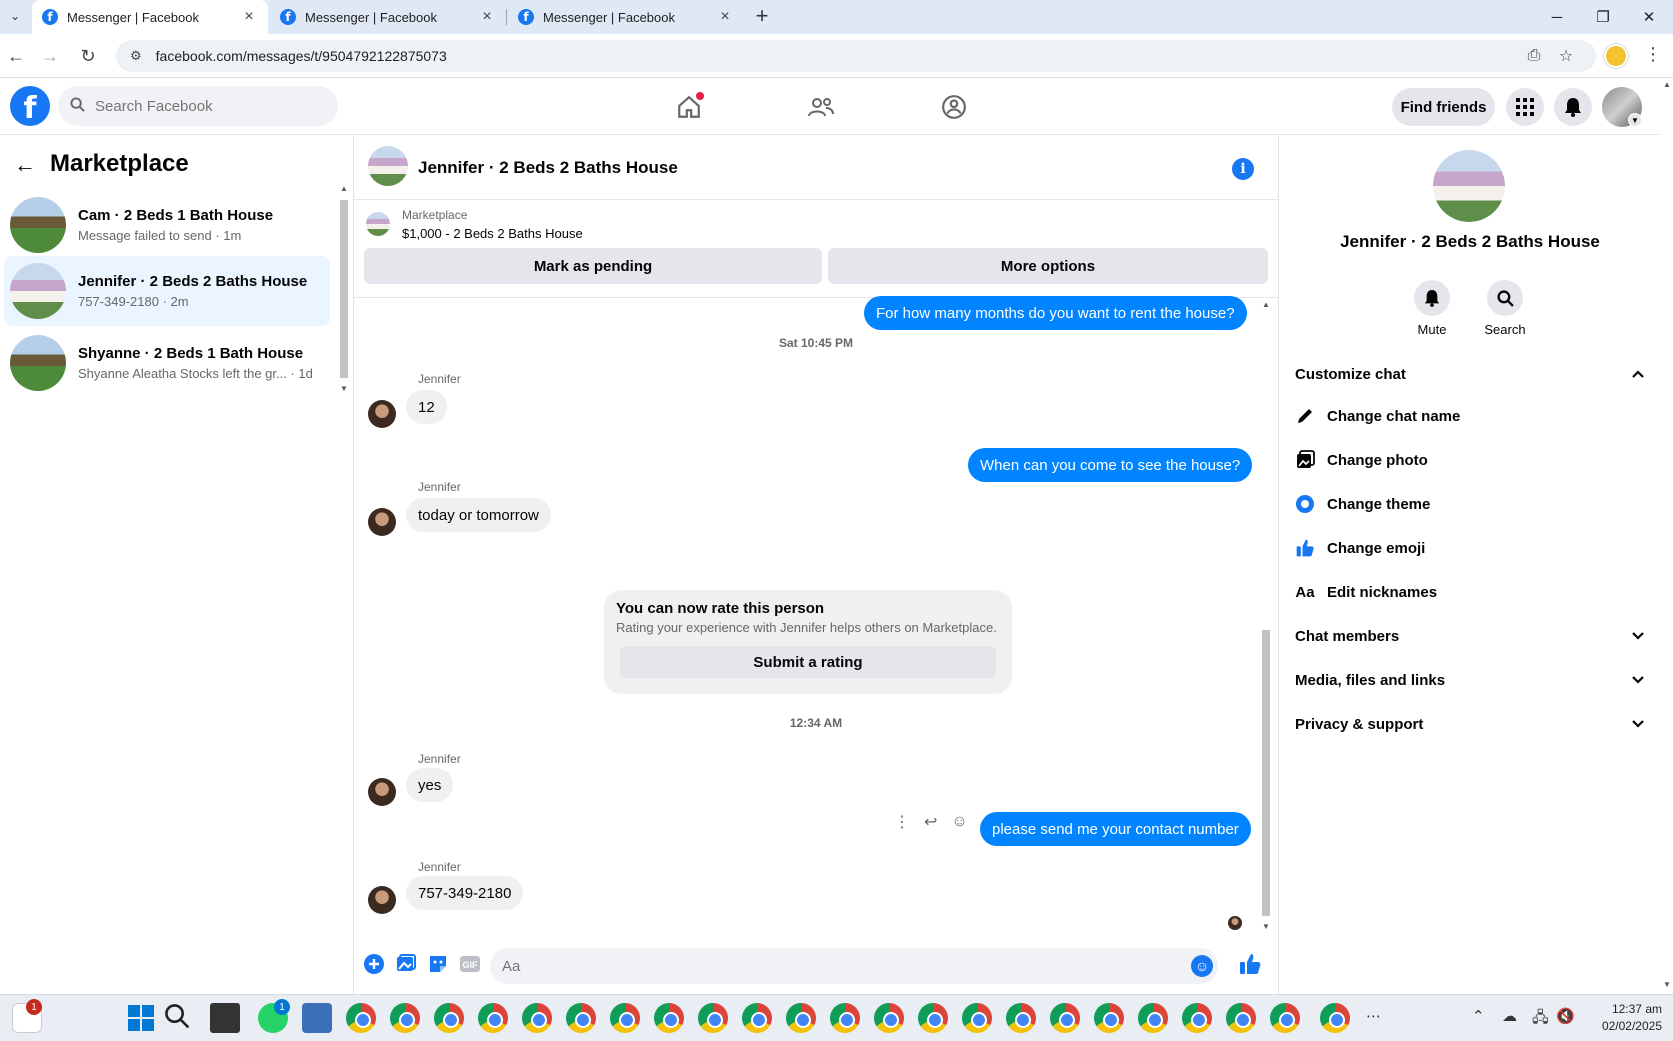 Image resolution: width=1673 pixels, height=1041 pixels. What do you see at coordinates (225, 1018) in the screenshot?
I see `task-view-icon` at bounding box center [225, 1018].